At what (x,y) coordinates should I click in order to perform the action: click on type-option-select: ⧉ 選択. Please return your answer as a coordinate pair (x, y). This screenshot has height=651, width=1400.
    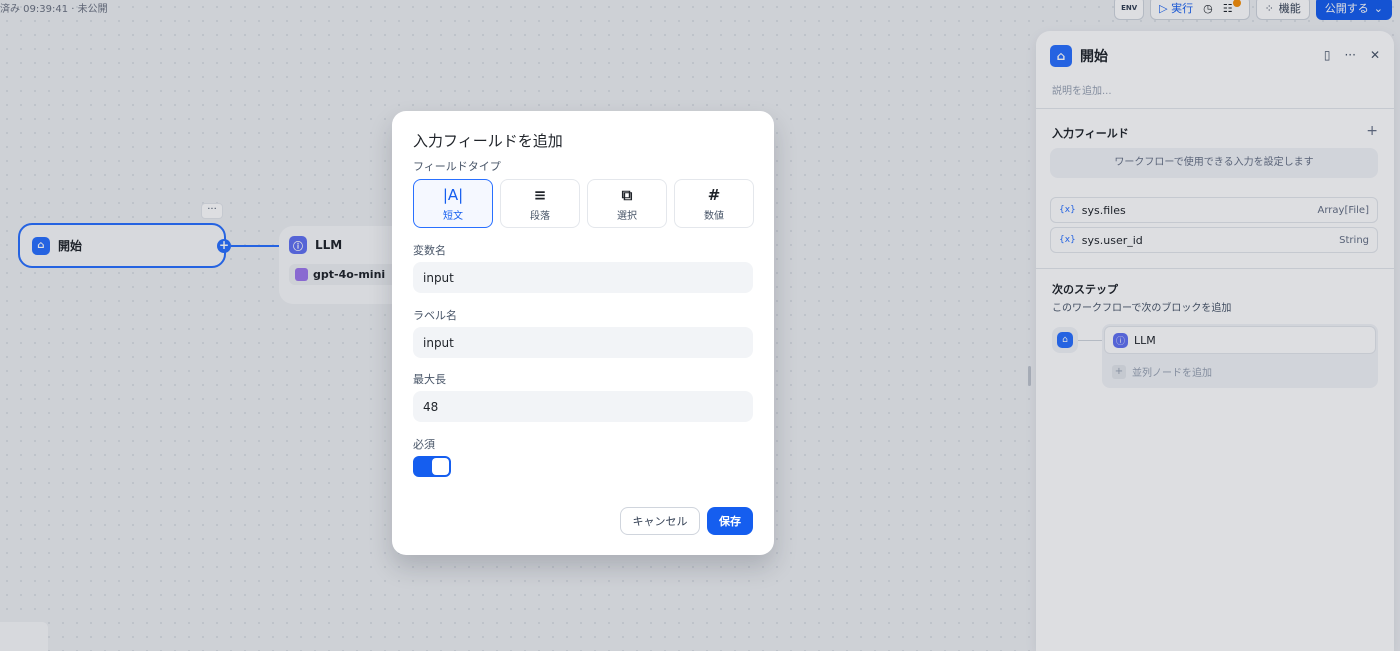
    Looking at the image, I should click on (627, 203).